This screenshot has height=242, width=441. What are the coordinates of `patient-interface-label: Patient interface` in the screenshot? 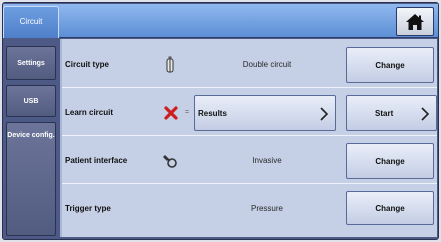 It's located at (96, 160).